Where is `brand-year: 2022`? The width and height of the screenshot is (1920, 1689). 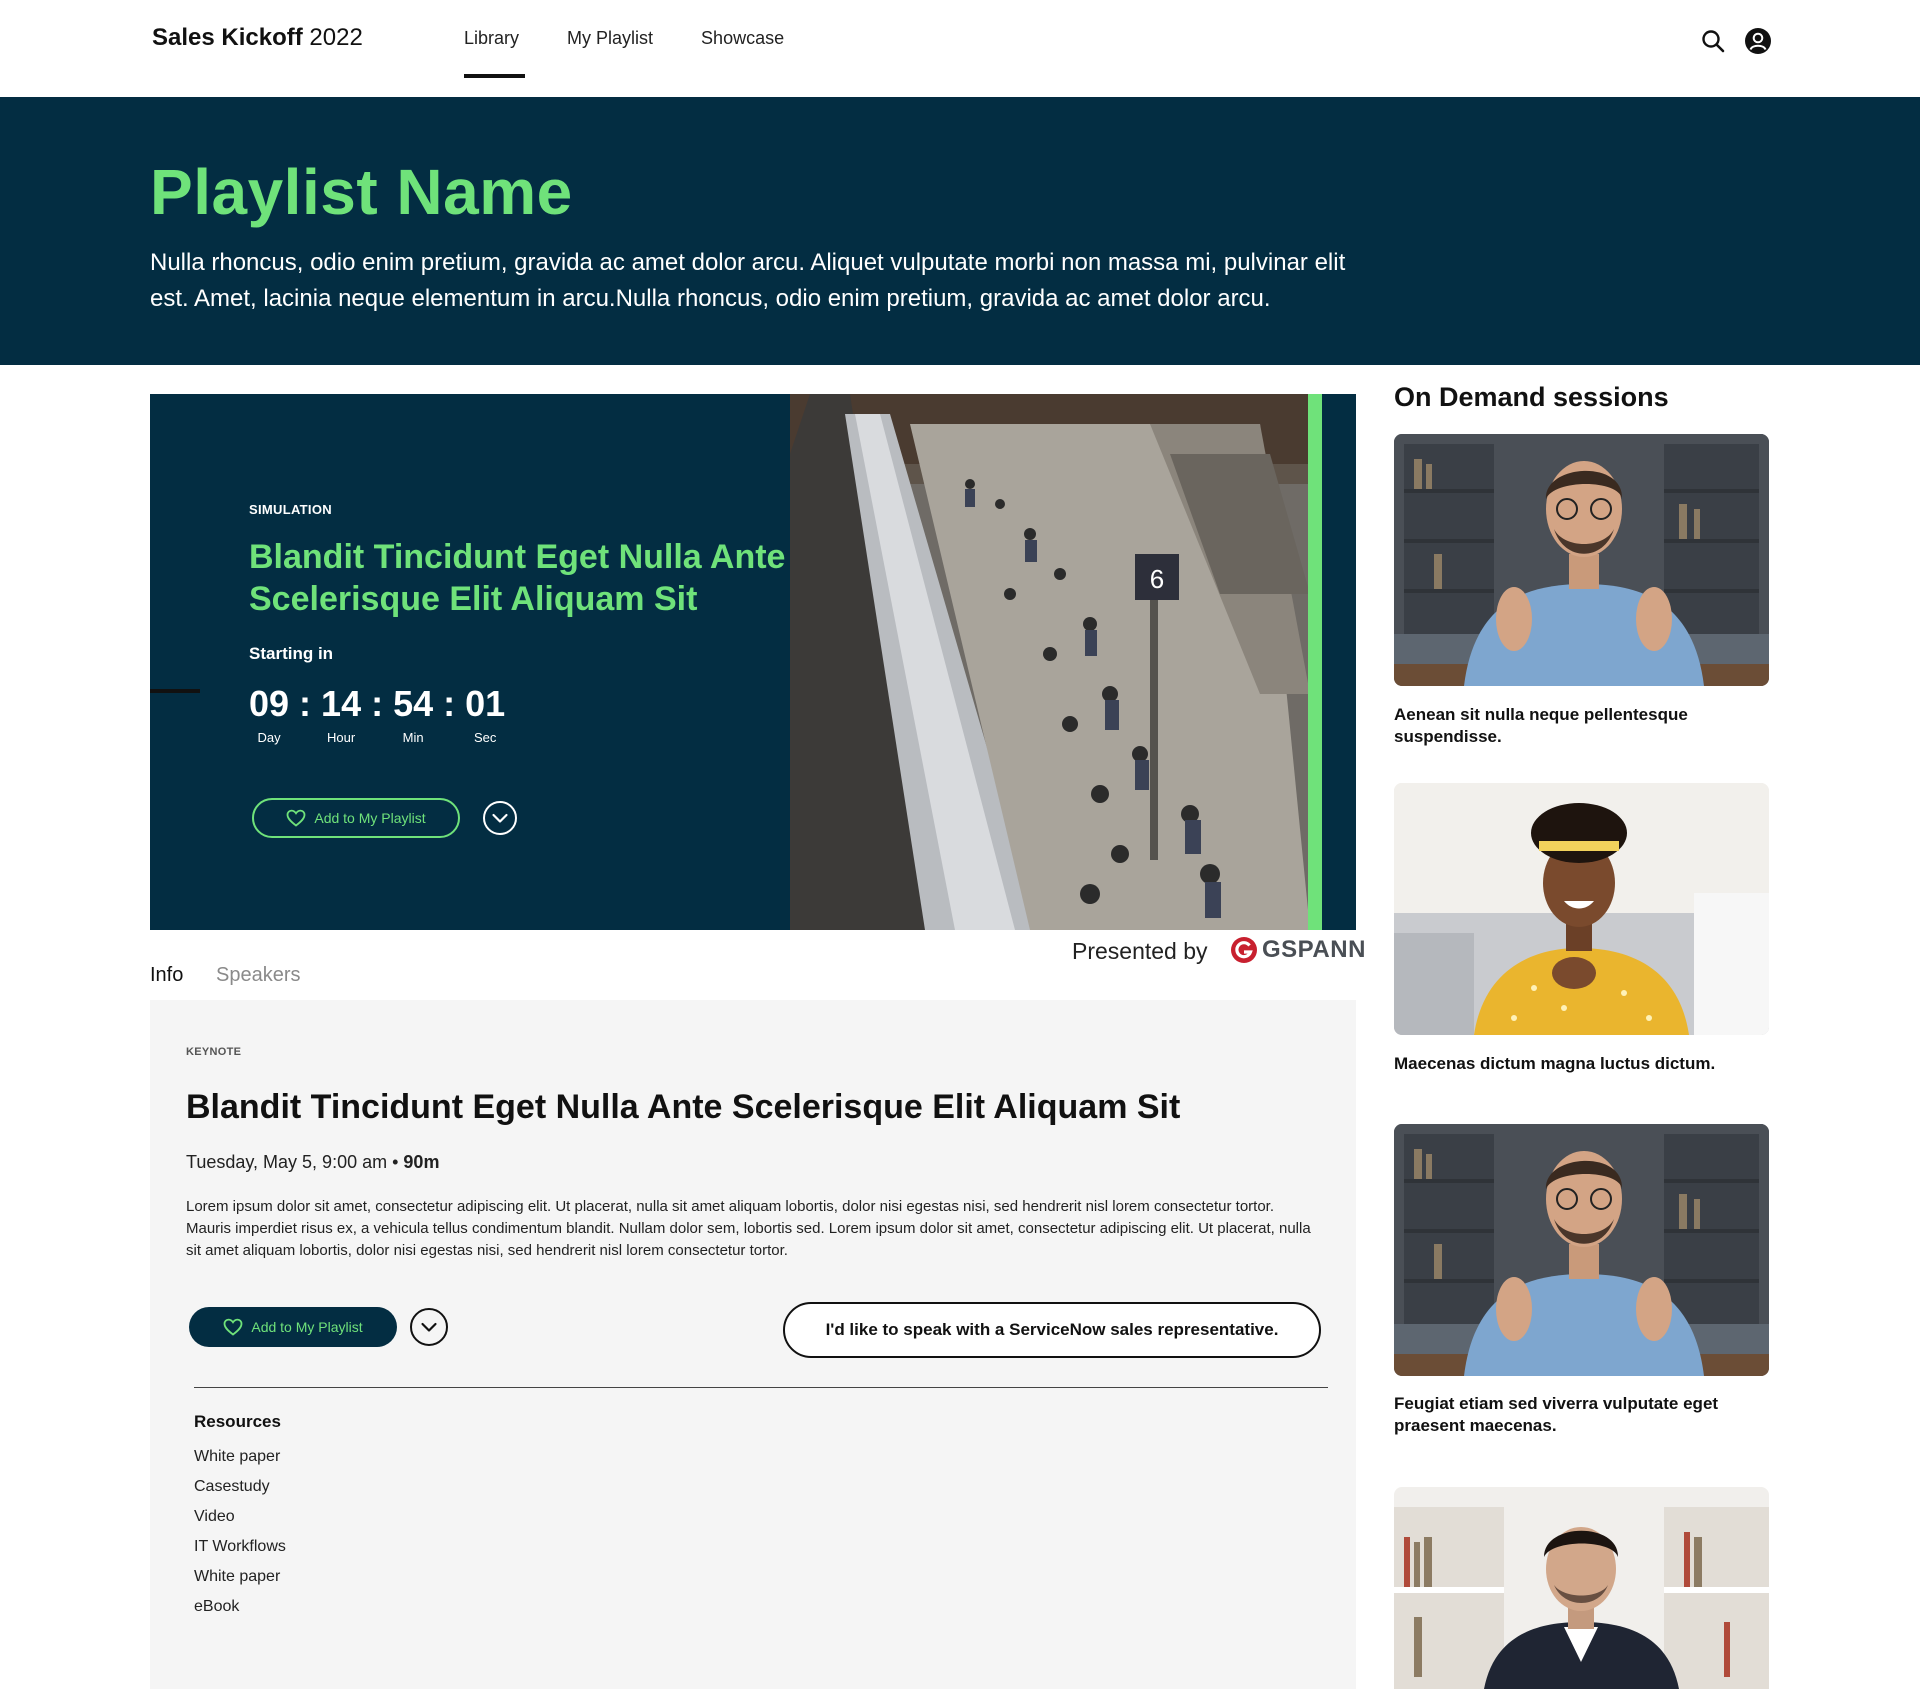
brand-year: 2022 is located at coordinates (336, 37).